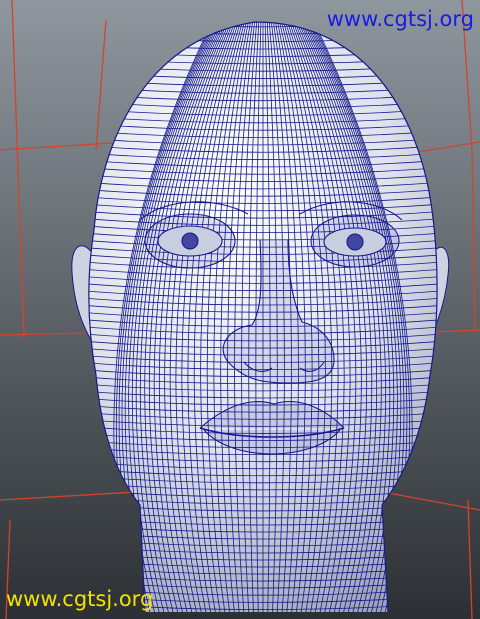 The image size is (480, 619). I want to click on left-iris, so click(190, 241).